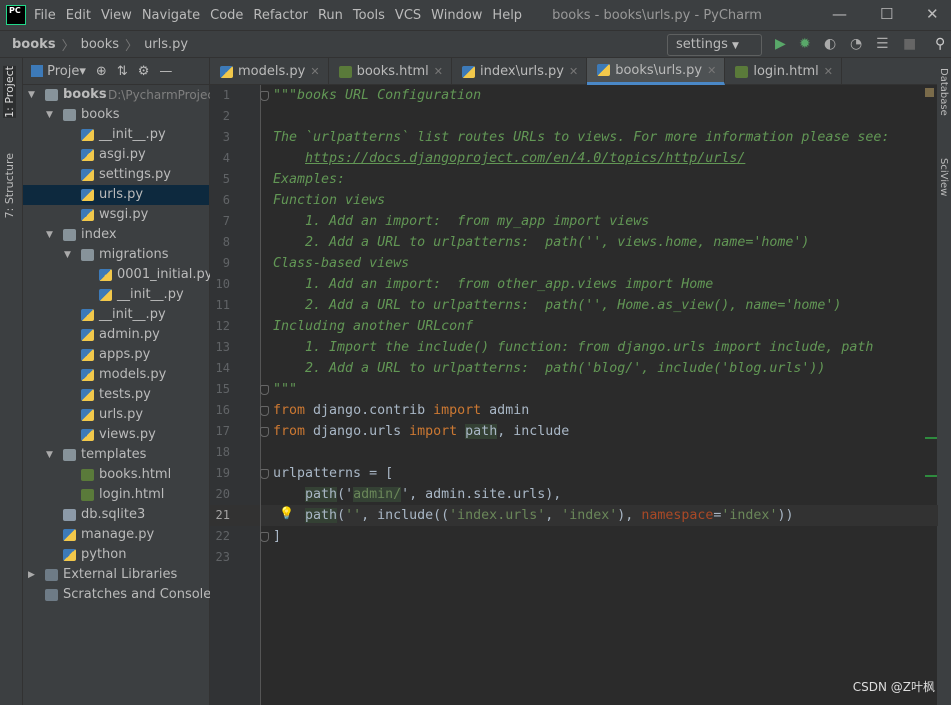 This screenshot has height=705, width=951. What do you see at coordinates (369, 15) in the screenshot?
I see `menu-tools: Tools` at bounding box center [369, 15].